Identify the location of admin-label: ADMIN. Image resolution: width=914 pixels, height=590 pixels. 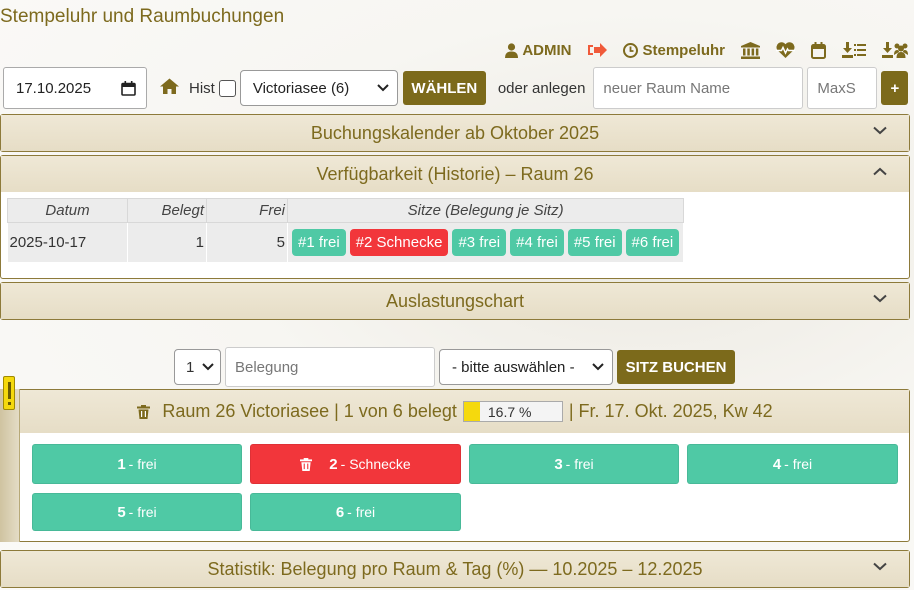
(547, 50).